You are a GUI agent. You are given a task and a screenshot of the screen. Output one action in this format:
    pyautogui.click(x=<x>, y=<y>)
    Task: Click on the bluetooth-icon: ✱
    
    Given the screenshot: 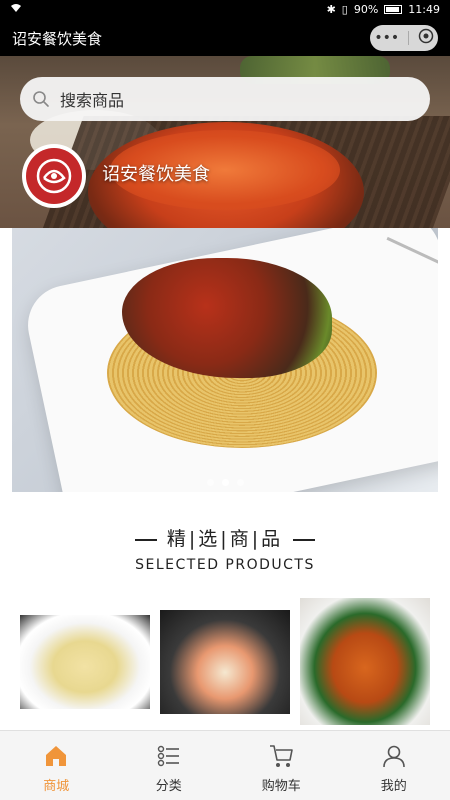 What is the action you would take?
    pyautogui.click(x=331, y=9)
    